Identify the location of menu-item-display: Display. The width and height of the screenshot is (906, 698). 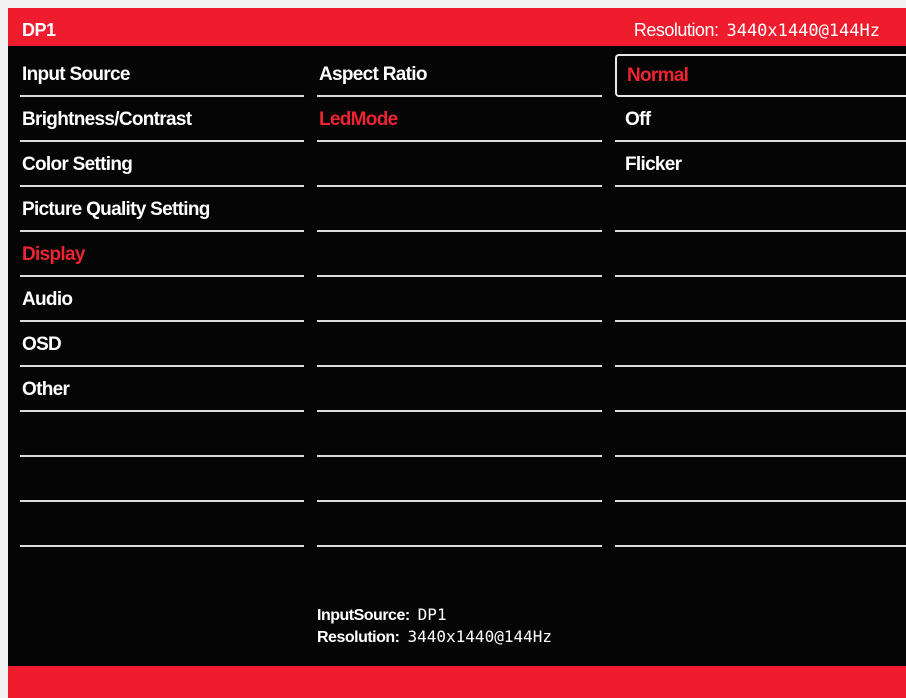
(162, 254).